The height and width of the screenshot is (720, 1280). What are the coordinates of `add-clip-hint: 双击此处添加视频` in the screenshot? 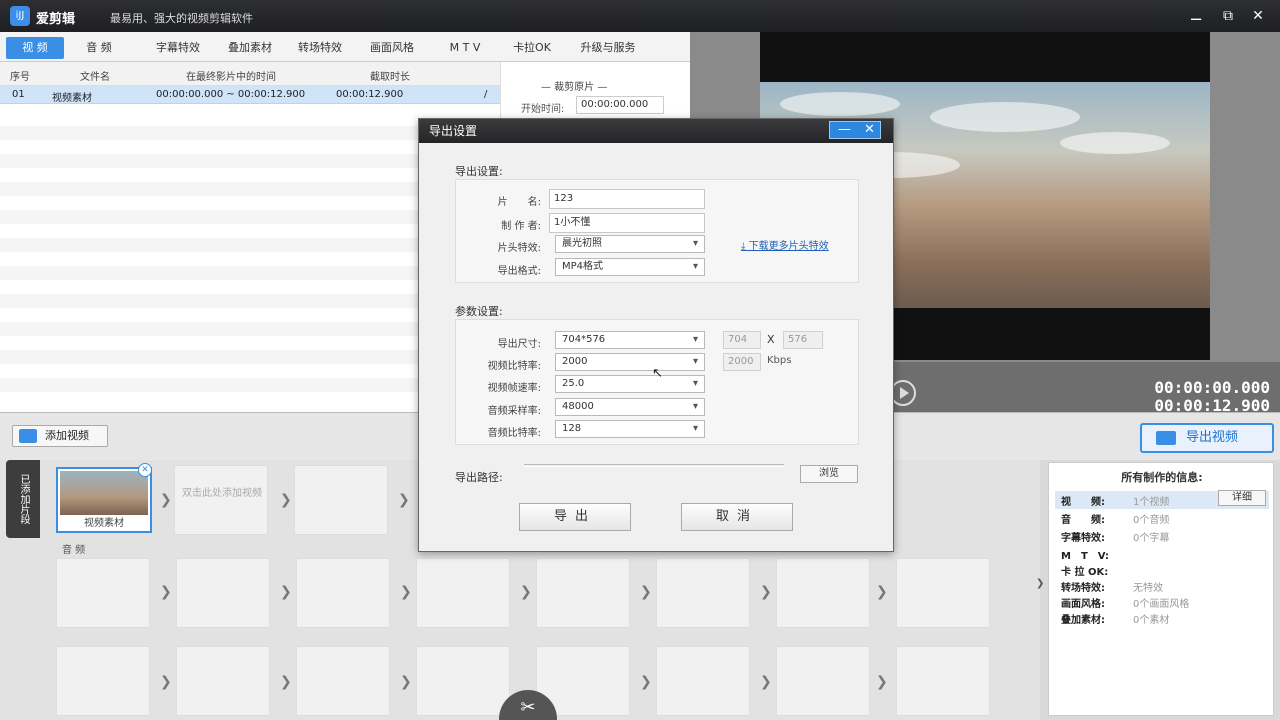 It's located at (222, 493).